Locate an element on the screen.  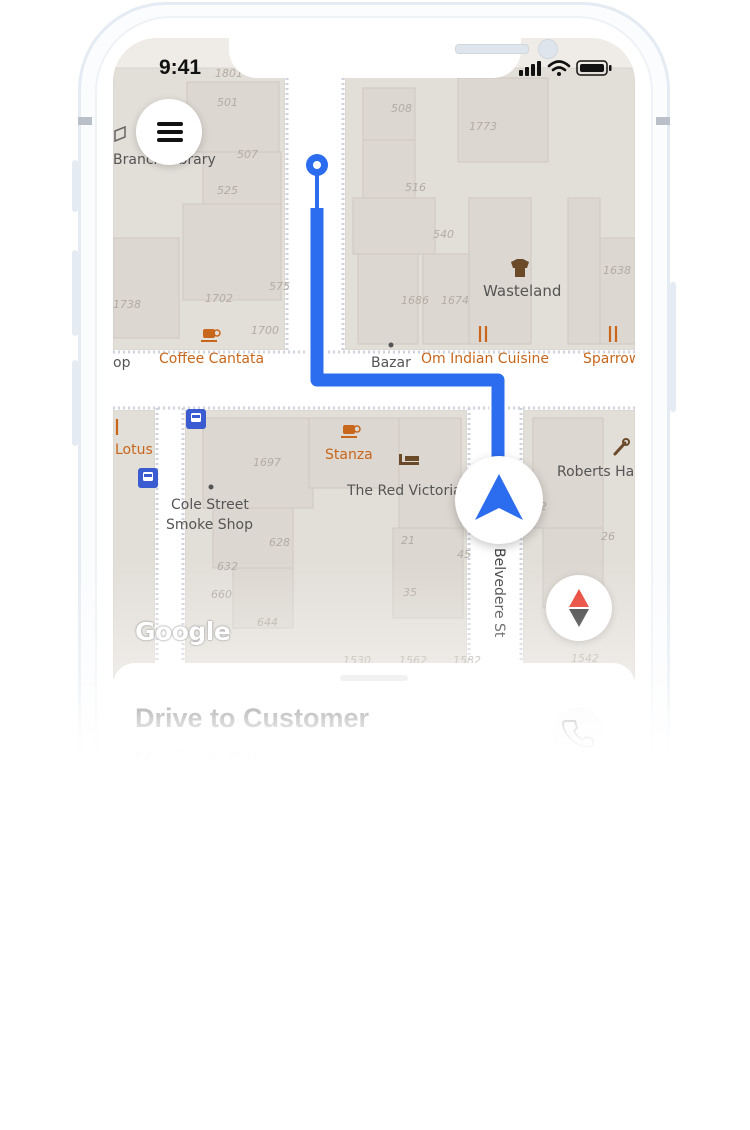
poi-sparrow: Sparrow is located at coordinates (609, 359).